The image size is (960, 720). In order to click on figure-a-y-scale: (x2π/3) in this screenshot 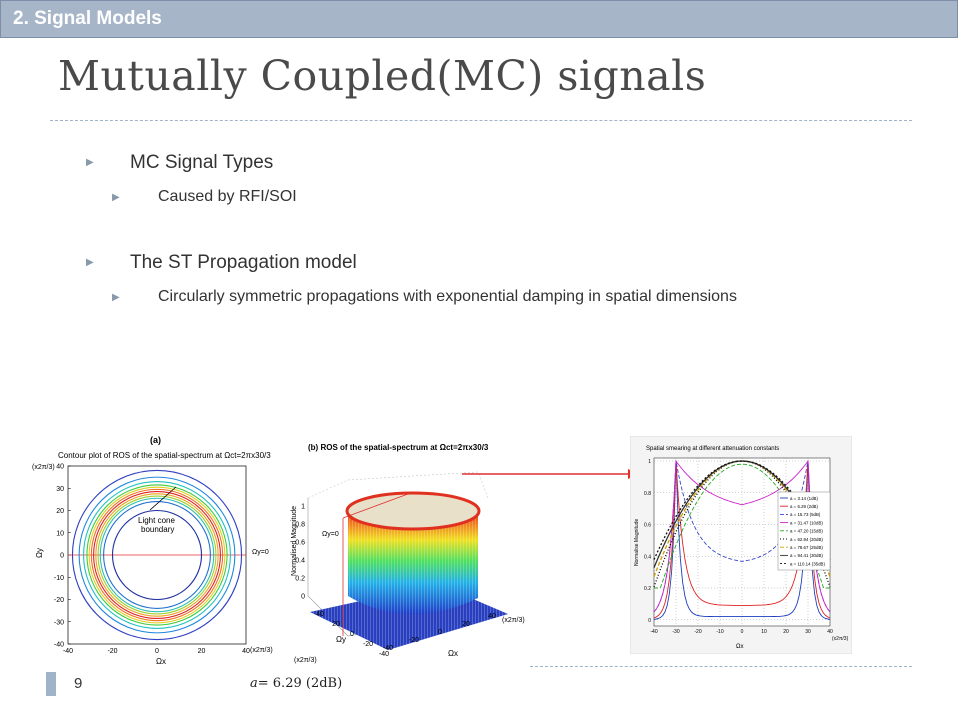, I will do `click(43, 467)`.